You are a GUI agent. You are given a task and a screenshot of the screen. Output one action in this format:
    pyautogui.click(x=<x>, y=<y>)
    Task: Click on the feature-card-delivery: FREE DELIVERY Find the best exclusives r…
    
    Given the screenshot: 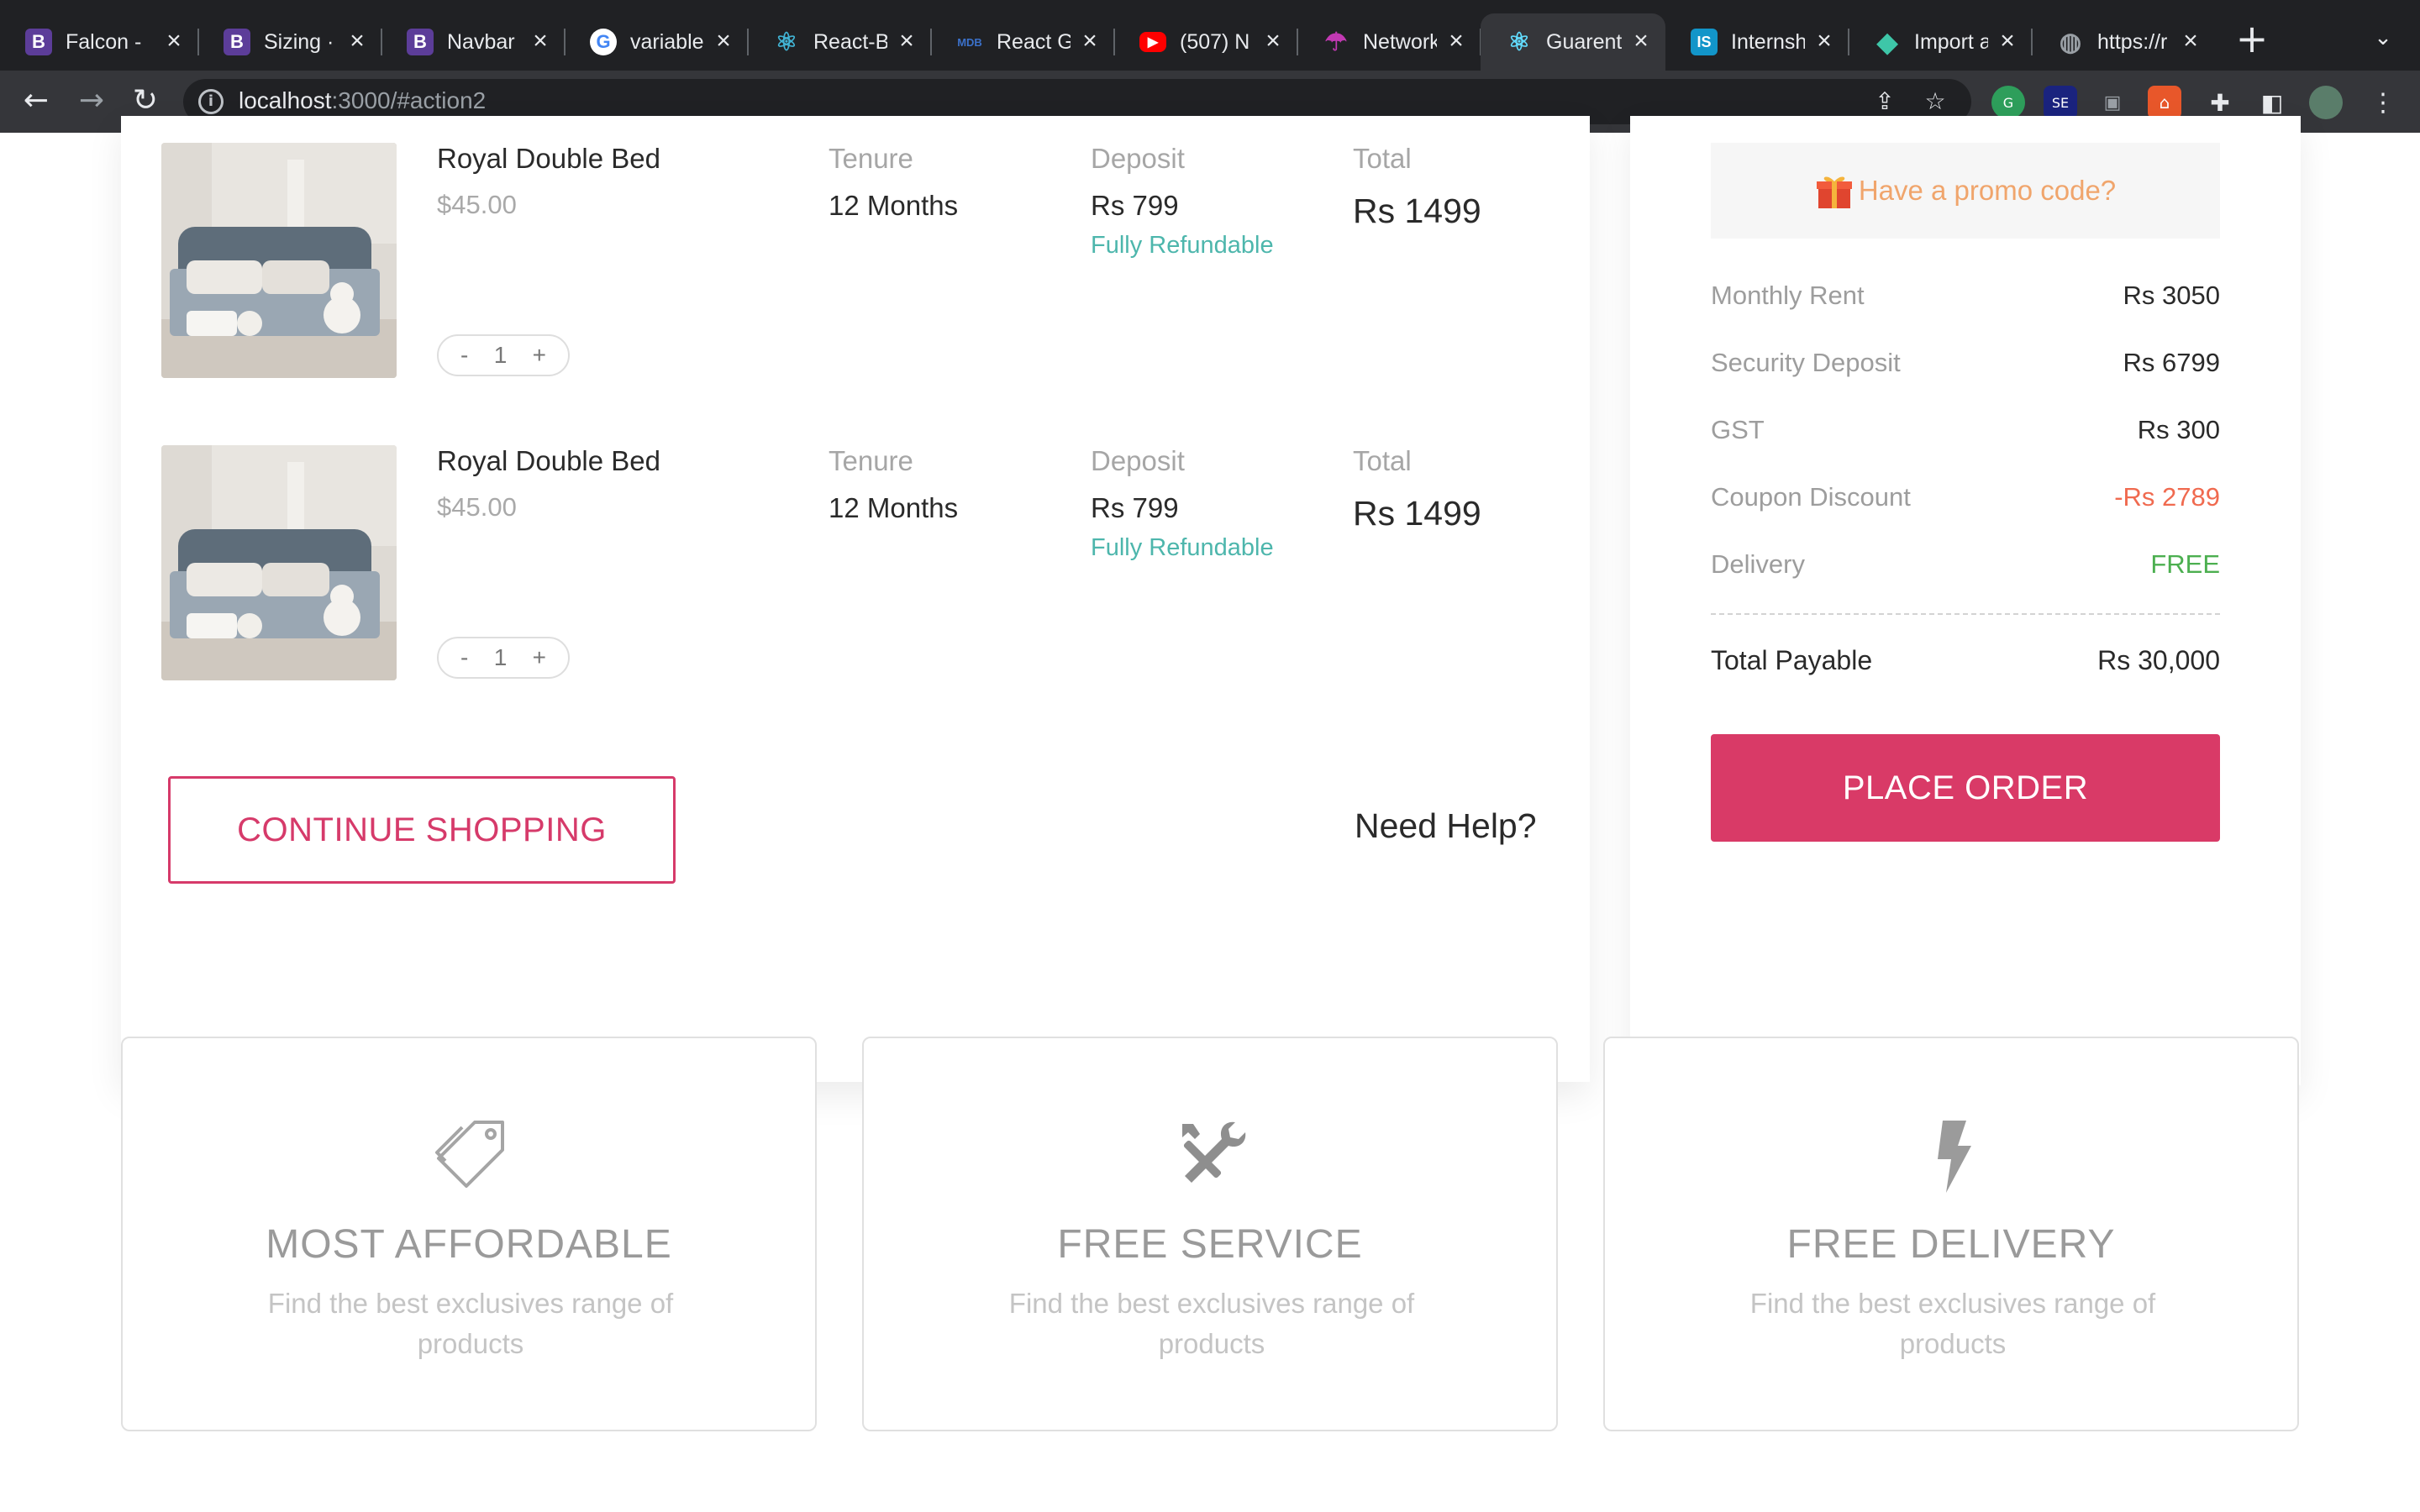 What is the action you would take?
    pyautogui.click(x=1951, y=1234)
    